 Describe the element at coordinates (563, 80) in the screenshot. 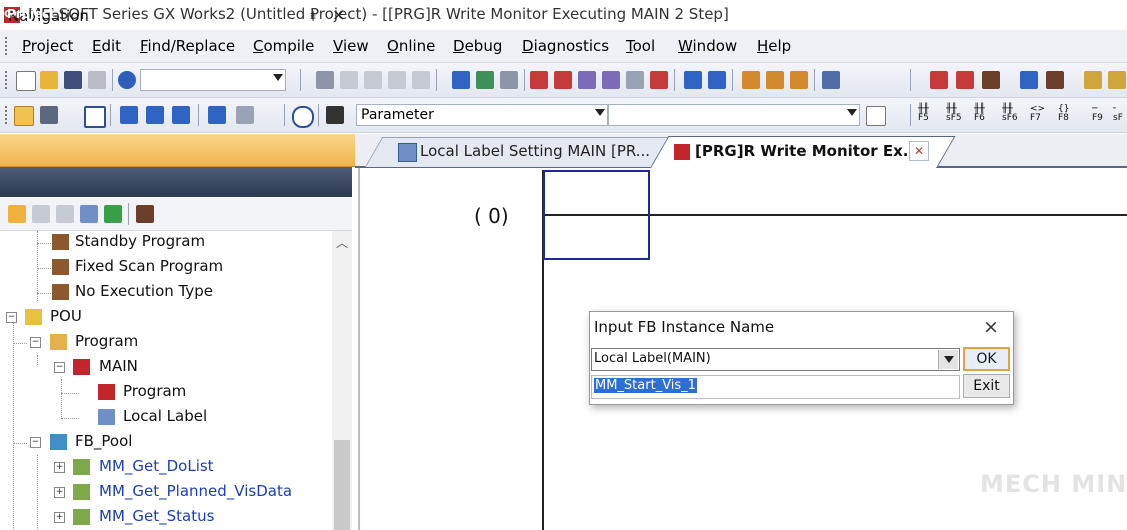

I see `read-plc-icon` at that location.